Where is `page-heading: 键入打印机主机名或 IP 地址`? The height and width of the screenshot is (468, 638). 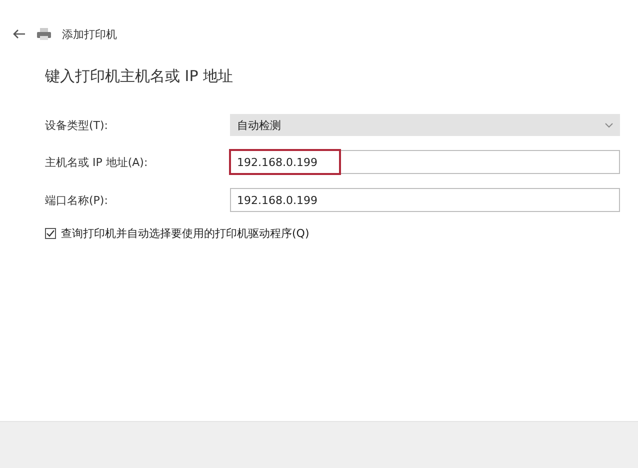 page-heading: 键入打印机主机名或 IP 地址 is located at coordinates (139, 76).